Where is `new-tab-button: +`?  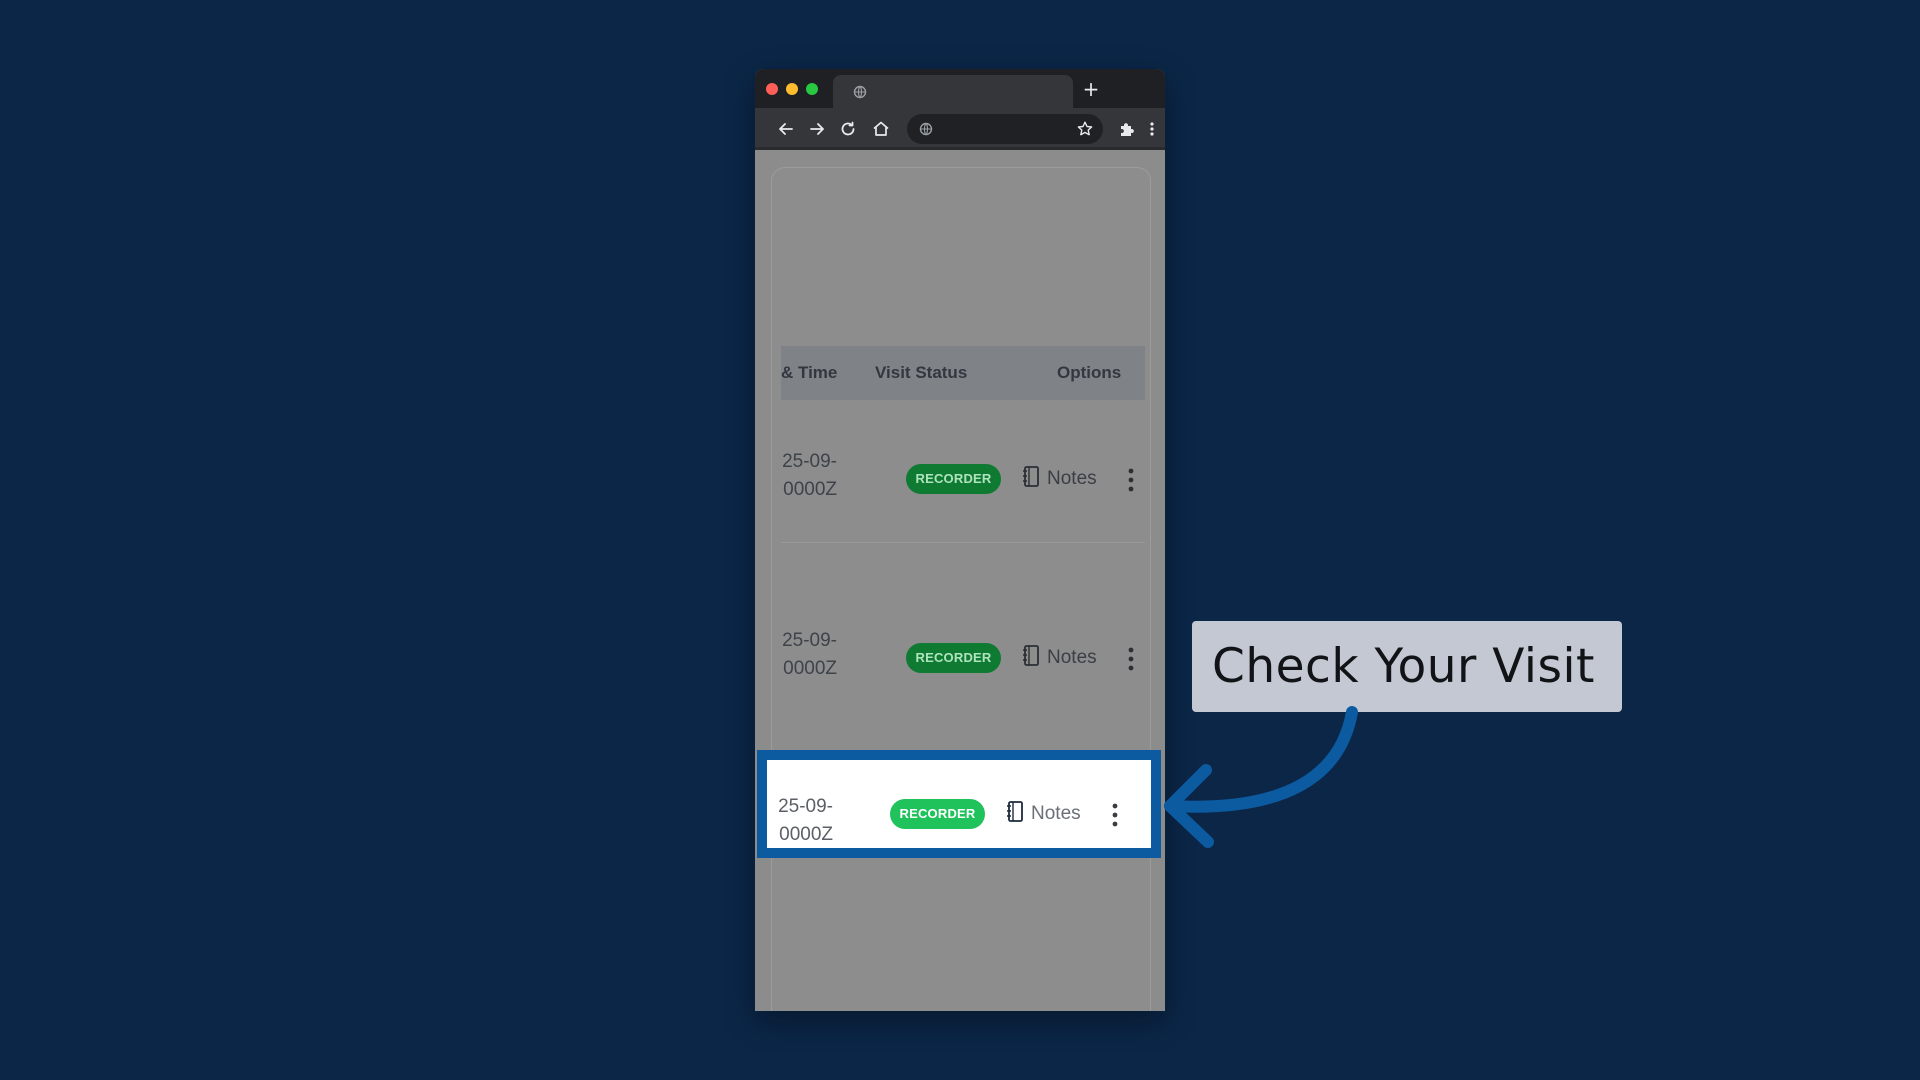
new-tab-button: + is located at coordinates (1091, 89).